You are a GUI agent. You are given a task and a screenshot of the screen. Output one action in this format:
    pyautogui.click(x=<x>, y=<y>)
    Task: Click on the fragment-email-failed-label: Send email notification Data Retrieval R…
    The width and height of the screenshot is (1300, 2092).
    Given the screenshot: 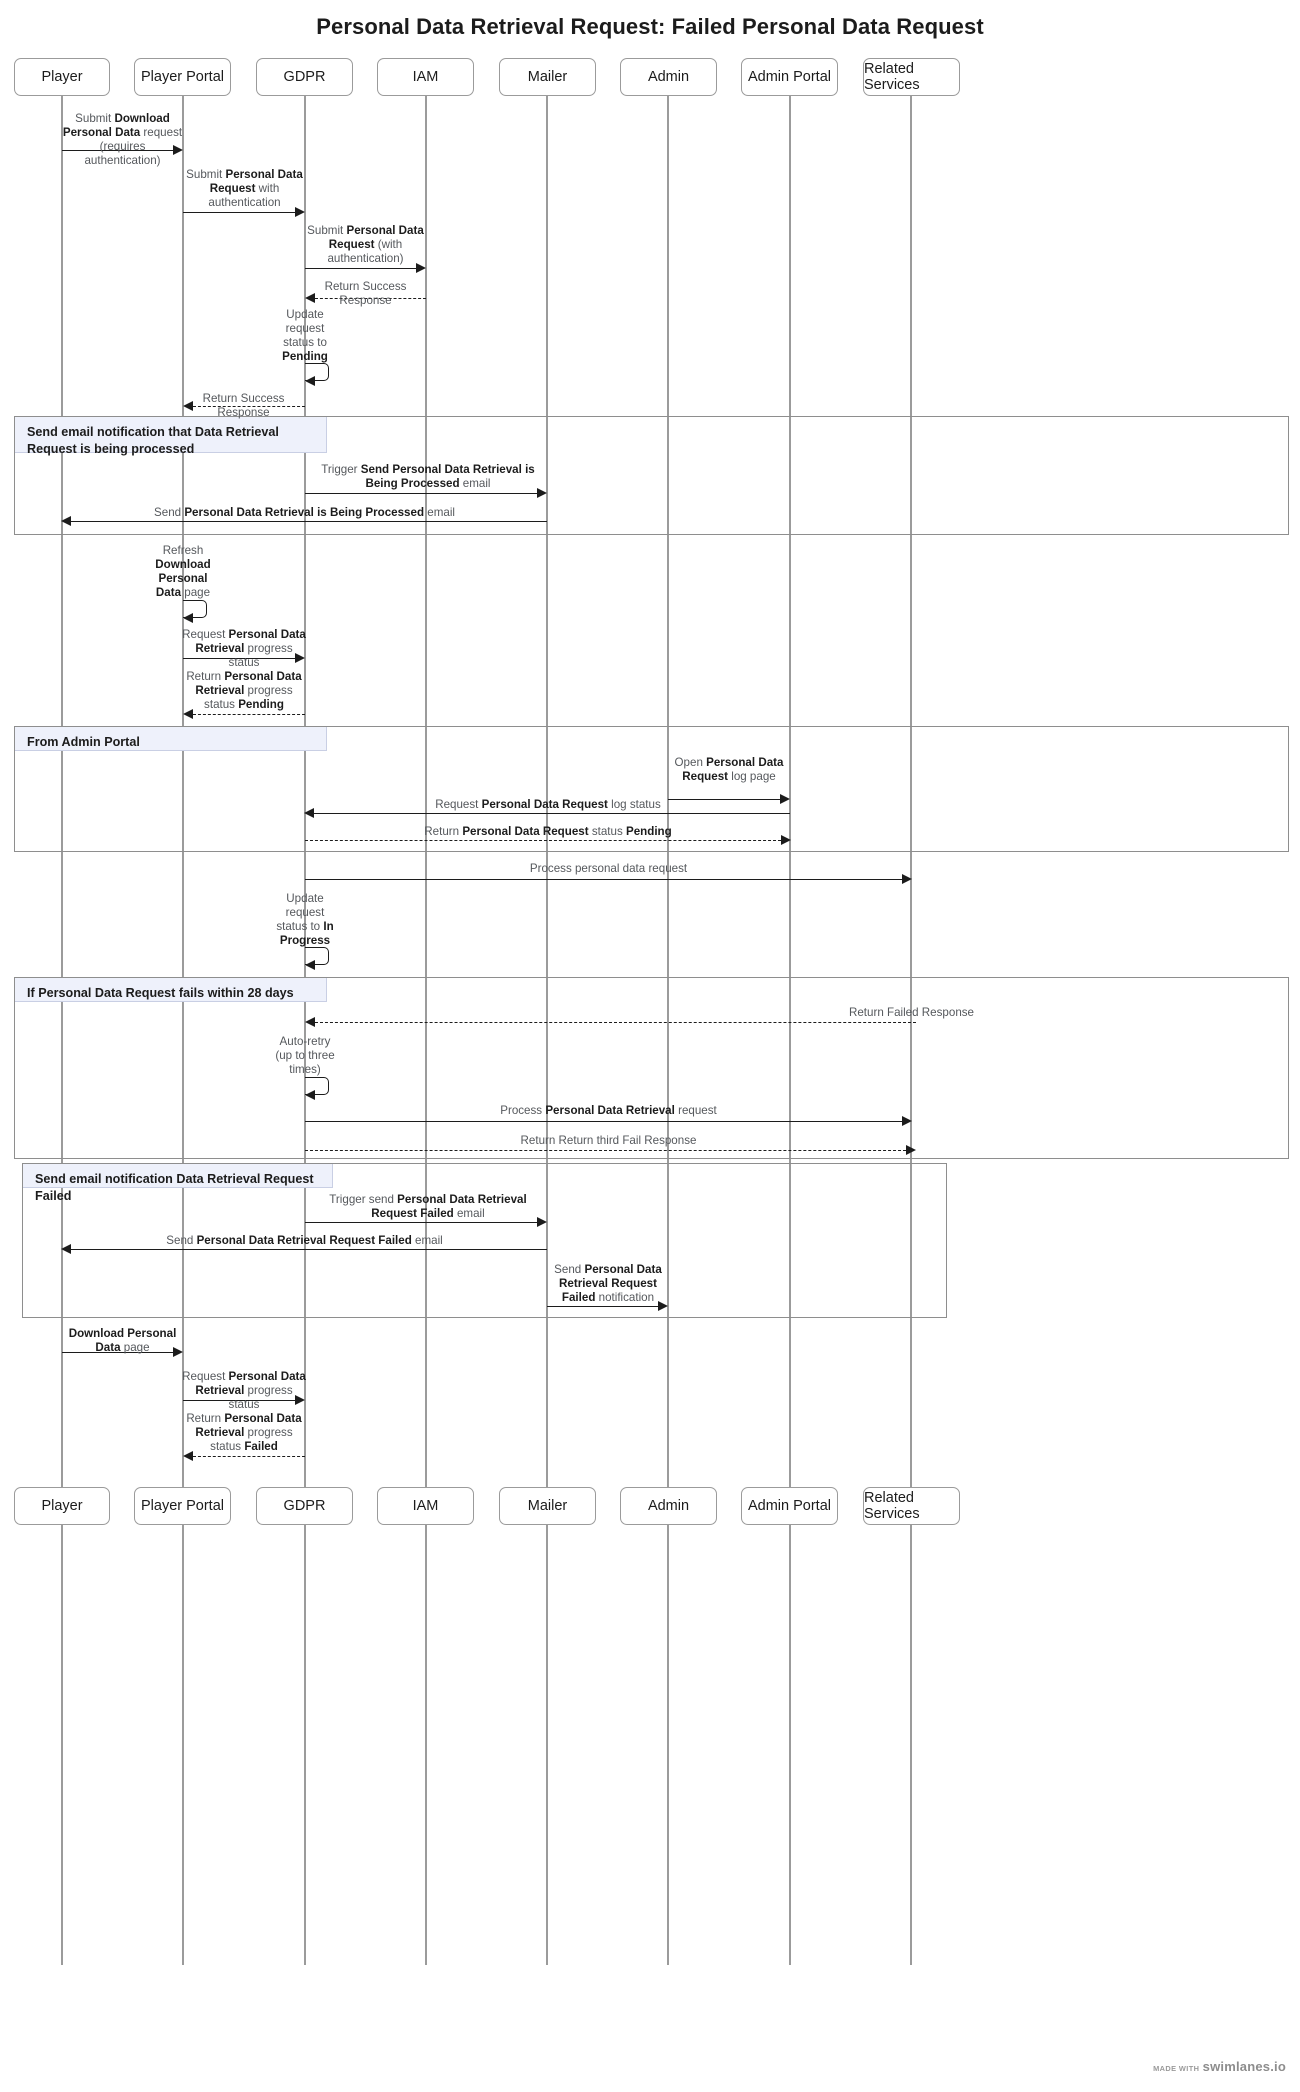 What is the action you would take?
    pyautogui.click(x=178, y=1183)
    